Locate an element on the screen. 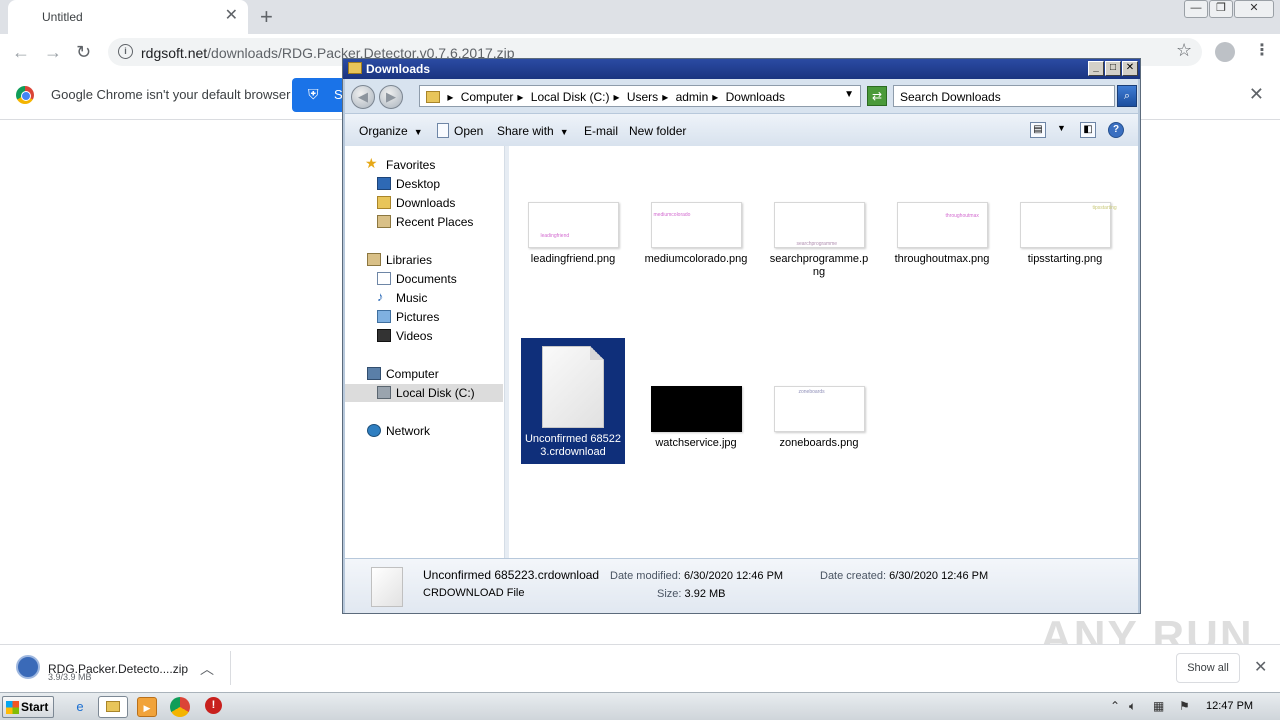 This screenshot has width=1280, height=720. search-icon: ⌕ is located at coordinates (1127, 96).